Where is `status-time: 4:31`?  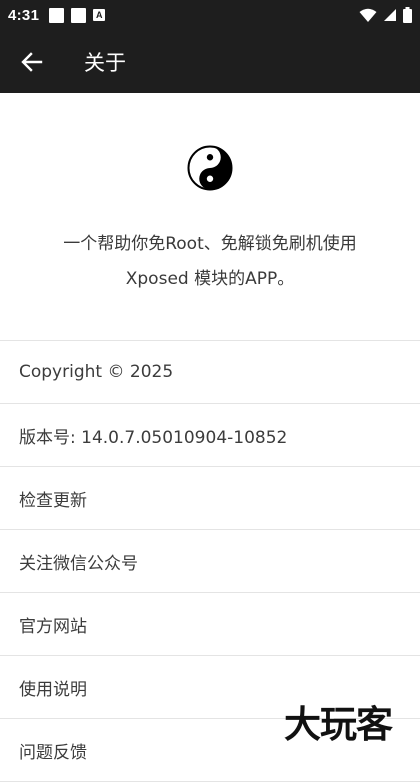
status-time: 4:31 is located at coordinates (24, 15).